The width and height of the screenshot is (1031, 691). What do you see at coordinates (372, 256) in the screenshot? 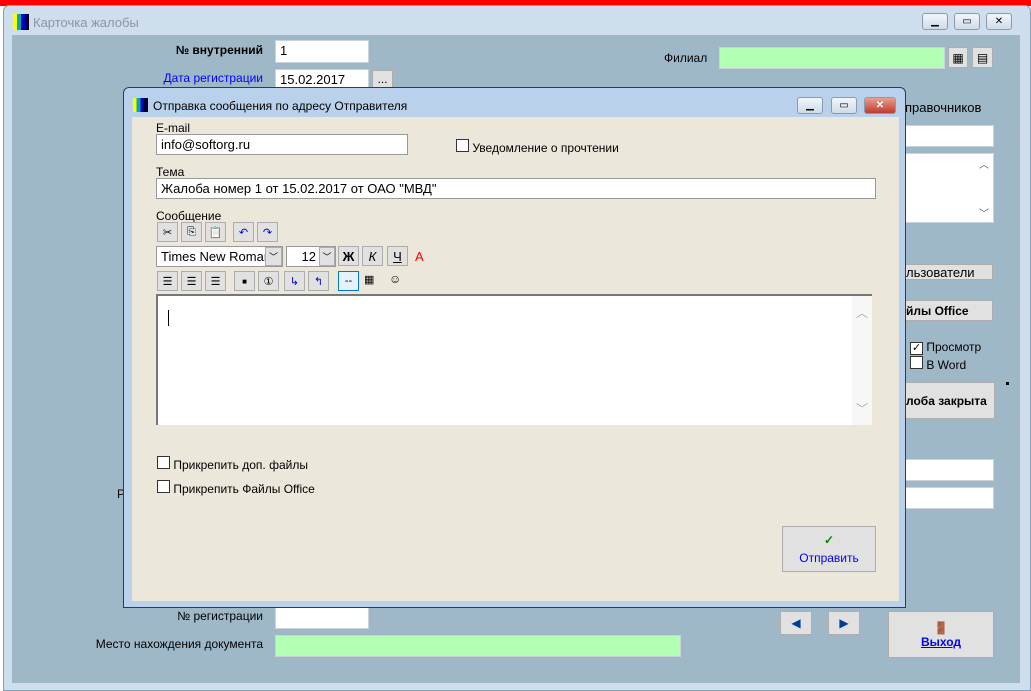
I see `italic-button: К` at bounding box center [372, 256].